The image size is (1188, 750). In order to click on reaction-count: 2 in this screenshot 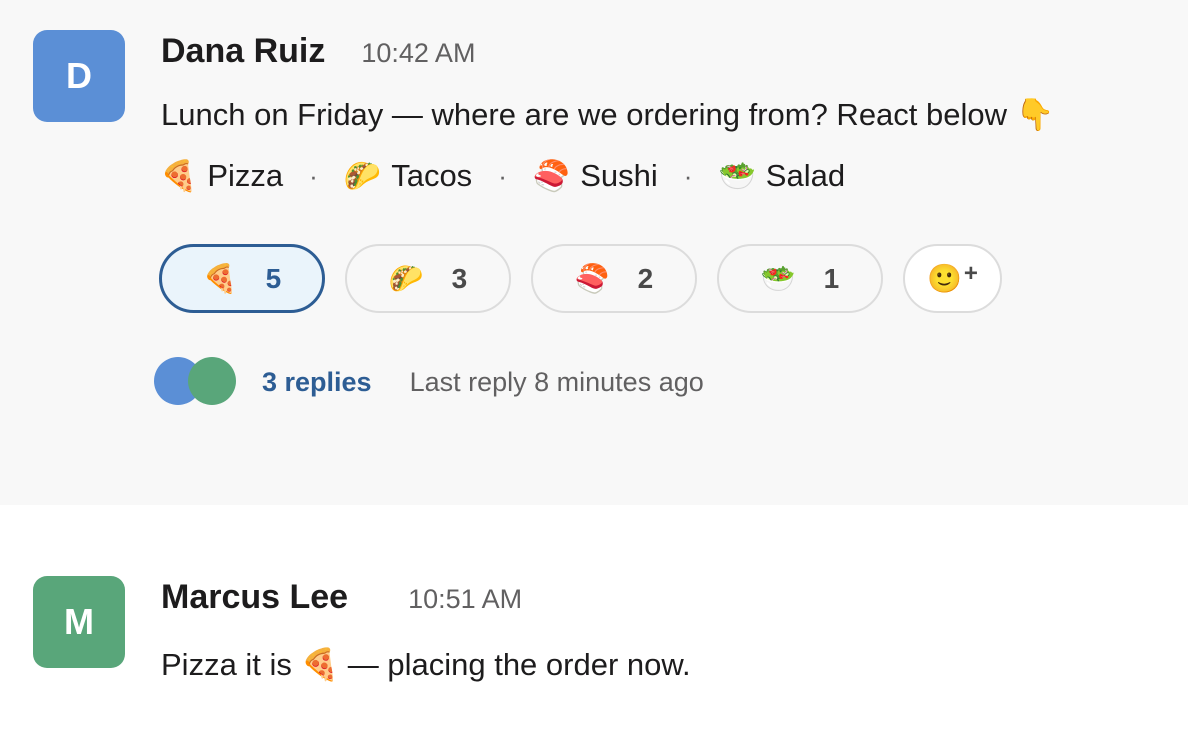, I will do `click(645, 278)`.